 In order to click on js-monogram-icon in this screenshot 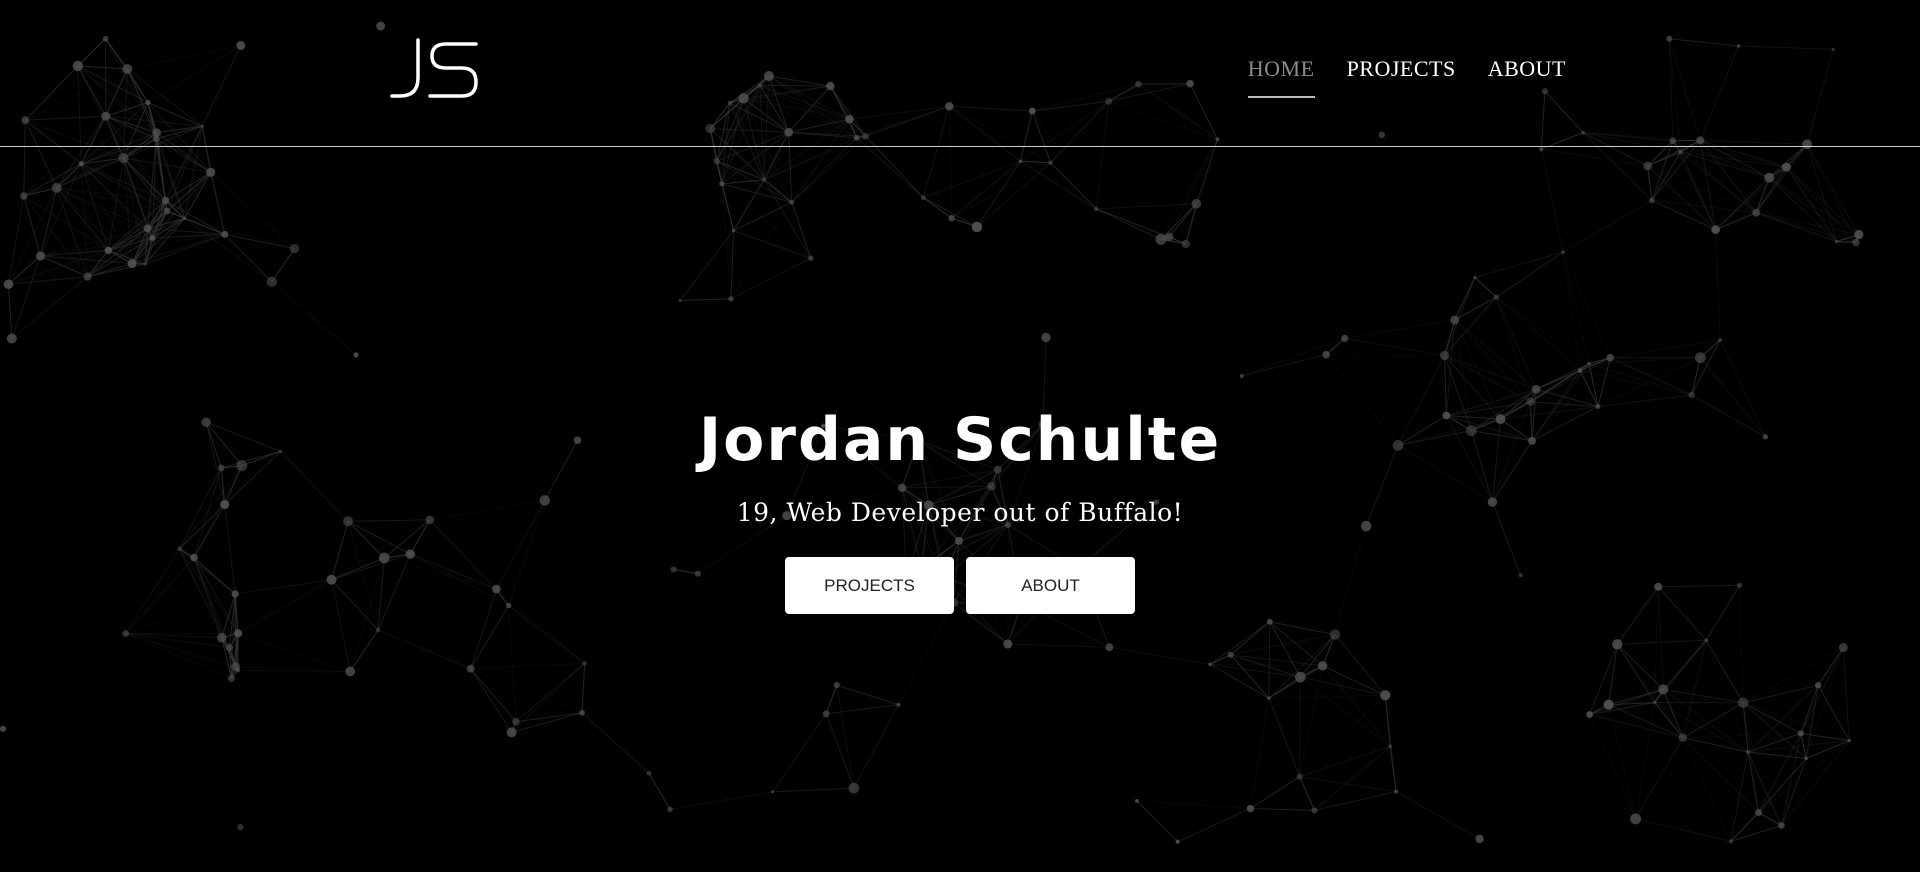, I will do `click(434, 69)`.